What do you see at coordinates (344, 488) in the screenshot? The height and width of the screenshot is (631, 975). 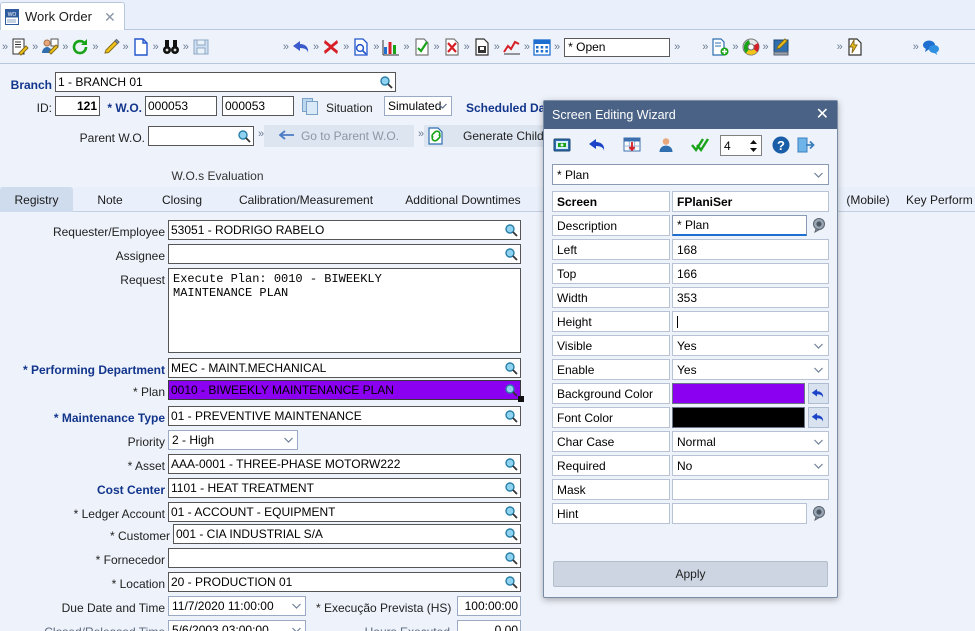 I see `cost-center-field: 1101 - HEAT TREATMENT` at bounding box center [344, 488].